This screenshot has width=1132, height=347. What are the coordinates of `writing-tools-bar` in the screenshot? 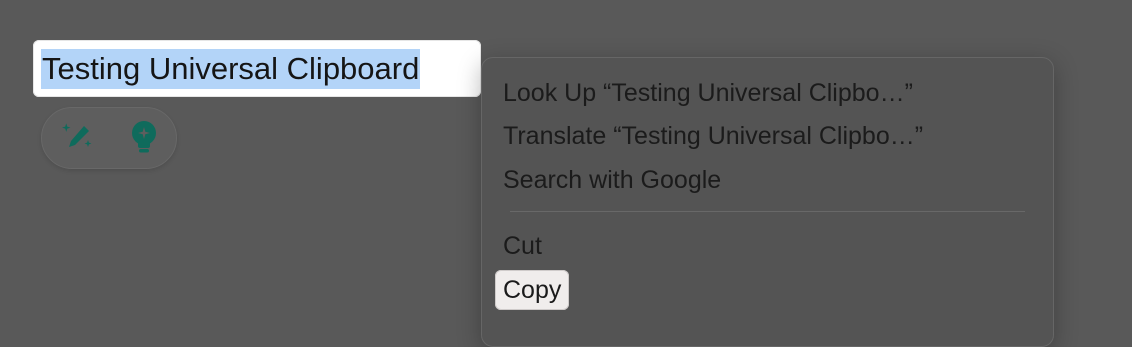 It's located at (109, 138).